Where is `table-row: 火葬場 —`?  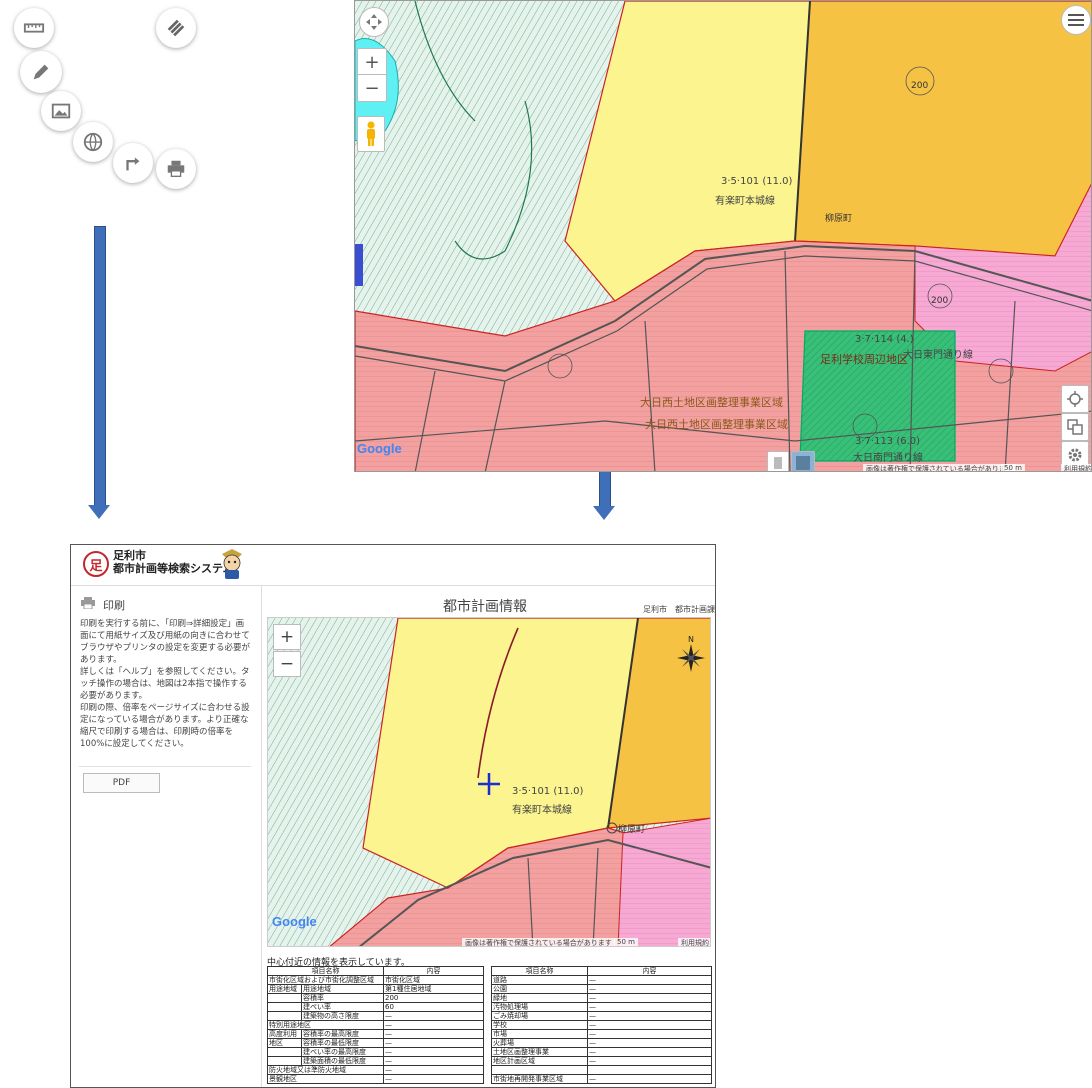
table-row: 火葬場 — is located at coordinates (601, 1043).